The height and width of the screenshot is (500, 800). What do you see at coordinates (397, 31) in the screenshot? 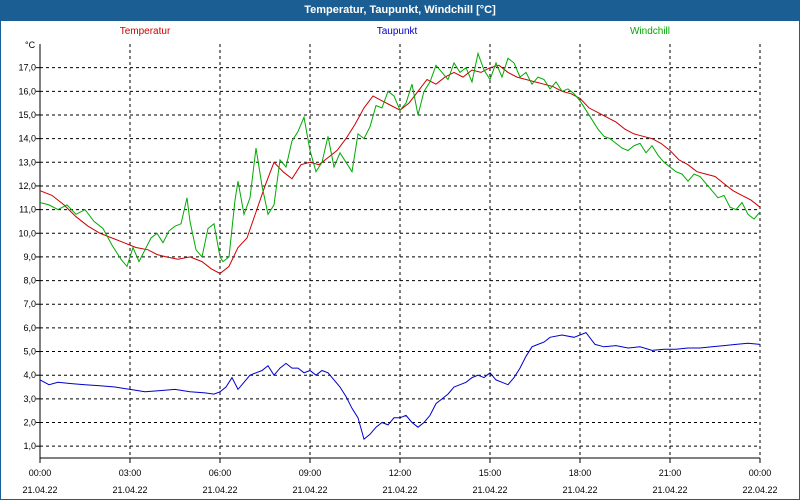
I see `legend-item-taupunkt: Taupunkt` at bounding box center [397, 31].